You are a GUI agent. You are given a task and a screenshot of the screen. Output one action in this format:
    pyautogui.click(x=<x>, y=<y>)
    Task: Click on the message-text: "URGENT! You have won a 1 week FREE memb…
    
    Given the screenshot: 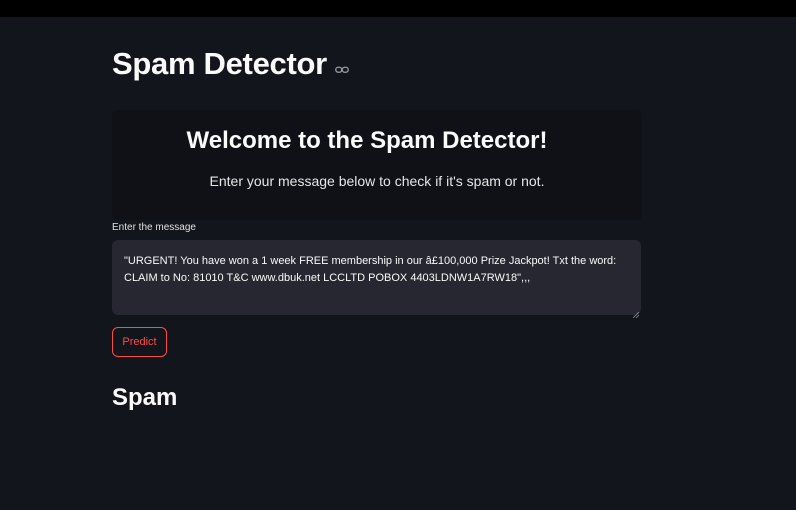 What is the action you would take?
    pyautogui.click(x=370, y=269)
    